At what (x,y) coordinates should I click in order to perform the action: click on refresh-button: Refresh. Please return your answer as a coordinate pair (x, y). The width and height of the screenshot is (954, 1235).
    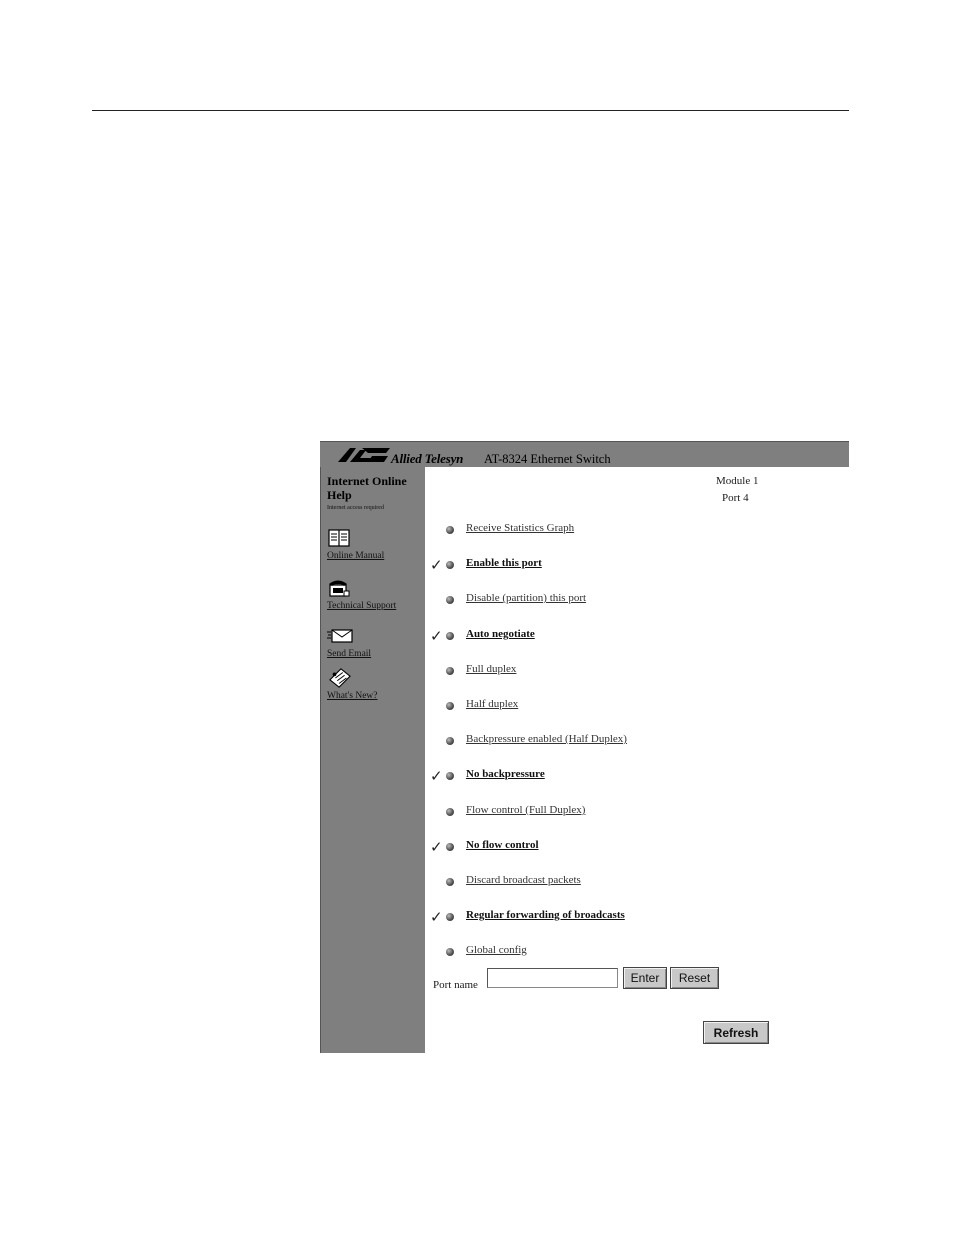
    Looking at the image, I should click on (736, 1032).